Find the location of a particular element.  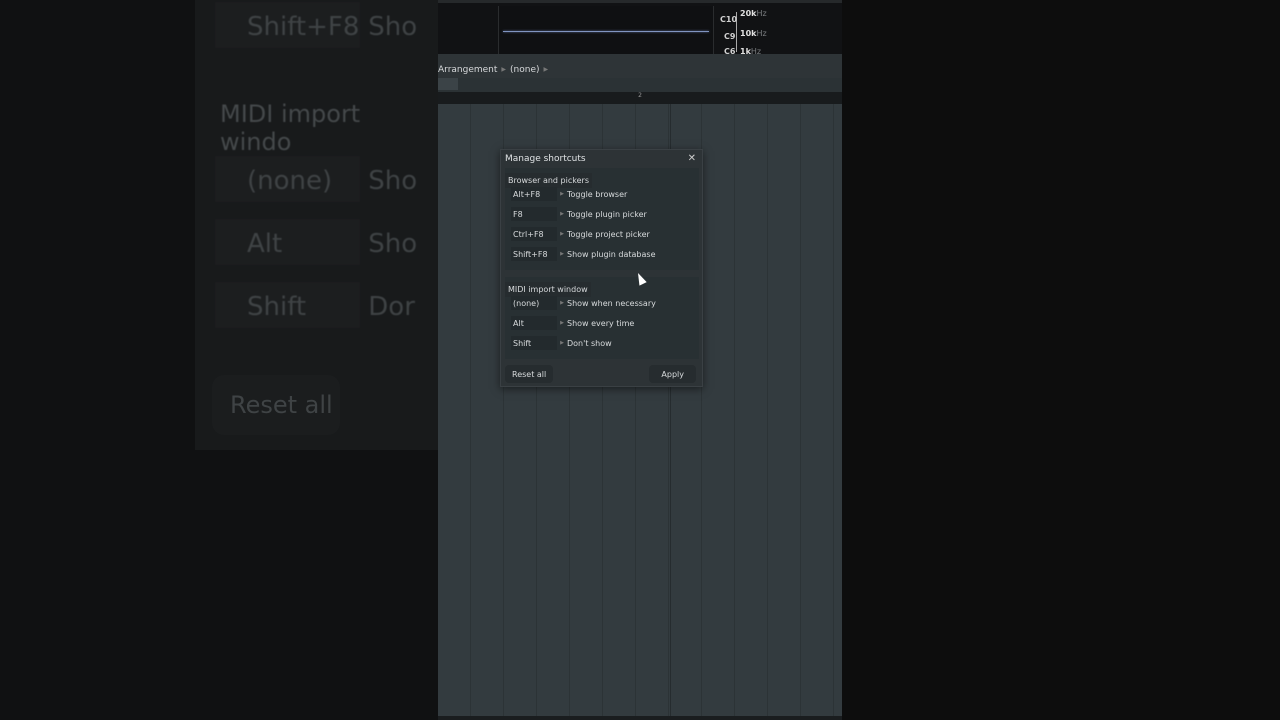

freq-value: 10k is located at coordinates (748, 33).